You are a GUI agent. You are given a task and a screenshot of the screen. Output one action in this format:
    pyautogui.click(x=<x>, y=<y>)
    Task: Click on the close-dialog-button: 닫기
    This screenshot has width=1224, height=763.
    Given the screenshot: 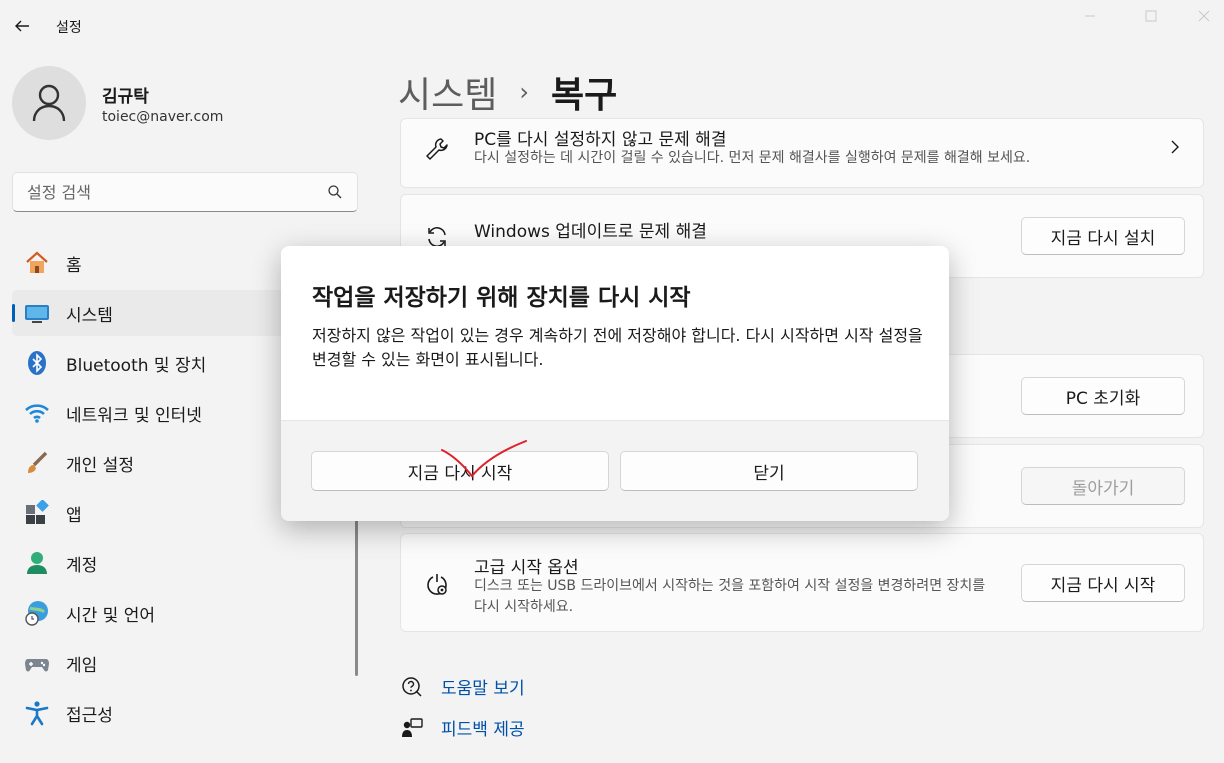 What is the action you would take?
    pyautogui.click(x=769, y=471)
    